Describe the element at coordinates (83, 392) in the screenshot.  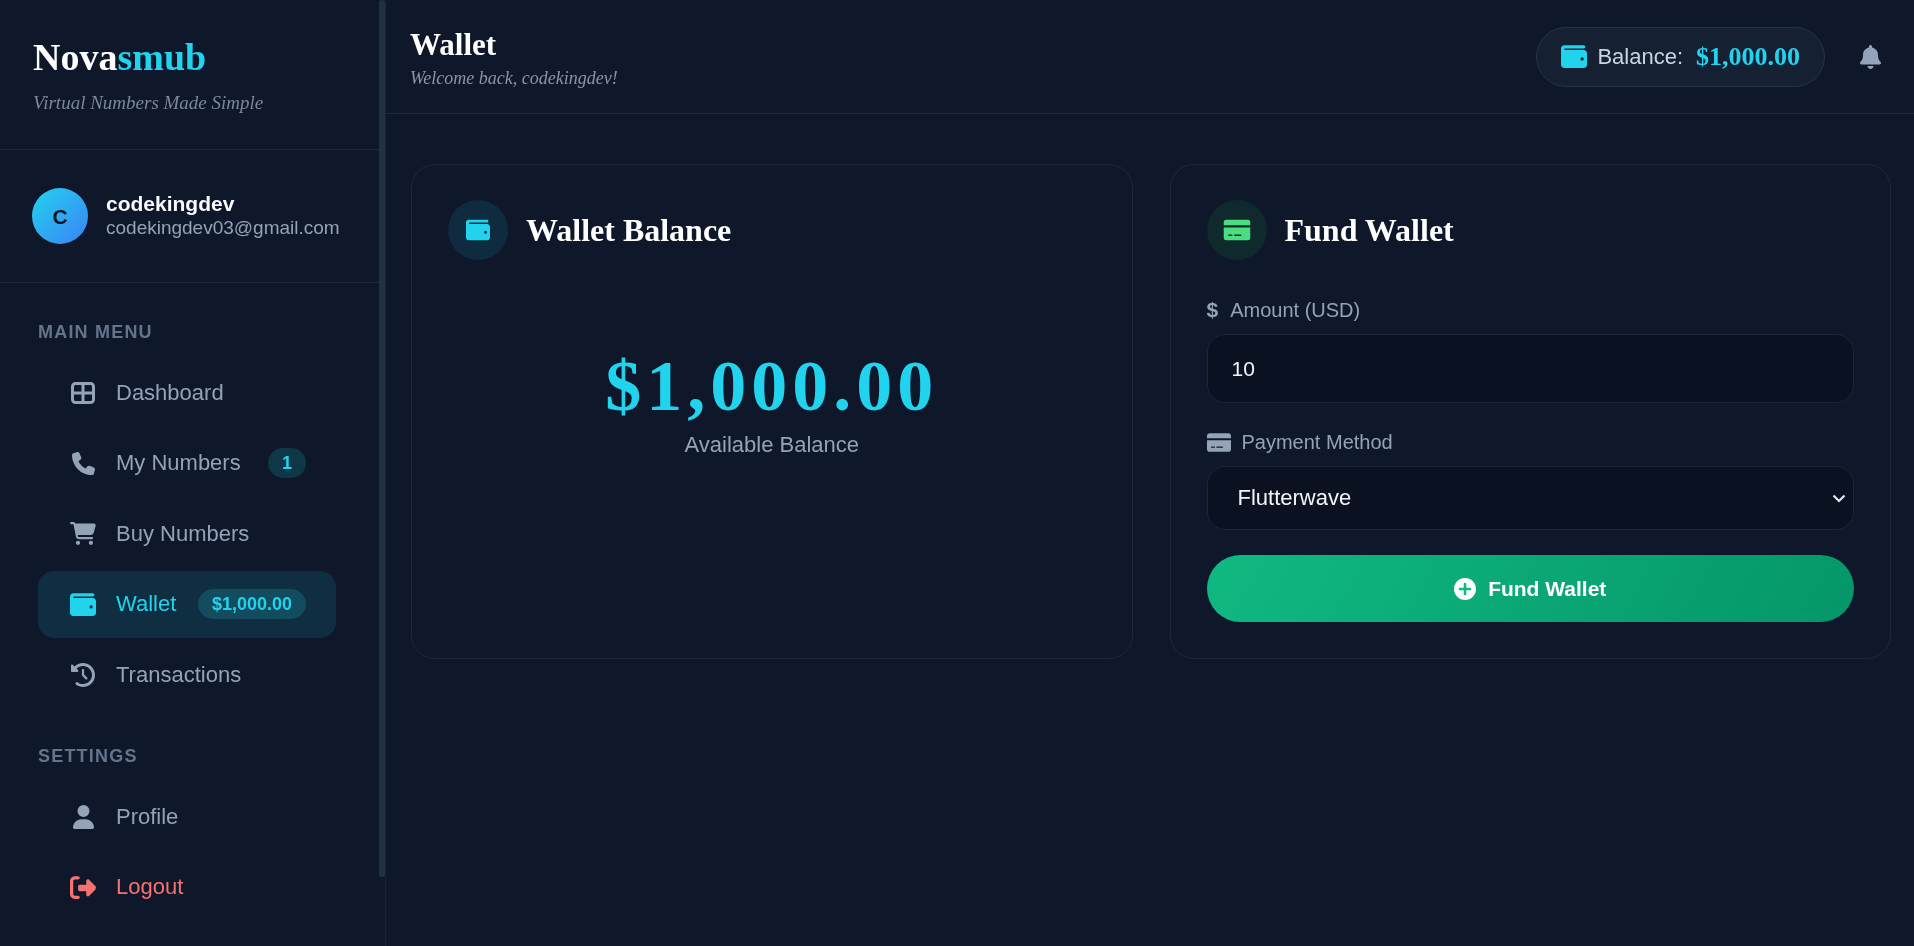
I see `grid-icon` at that location.